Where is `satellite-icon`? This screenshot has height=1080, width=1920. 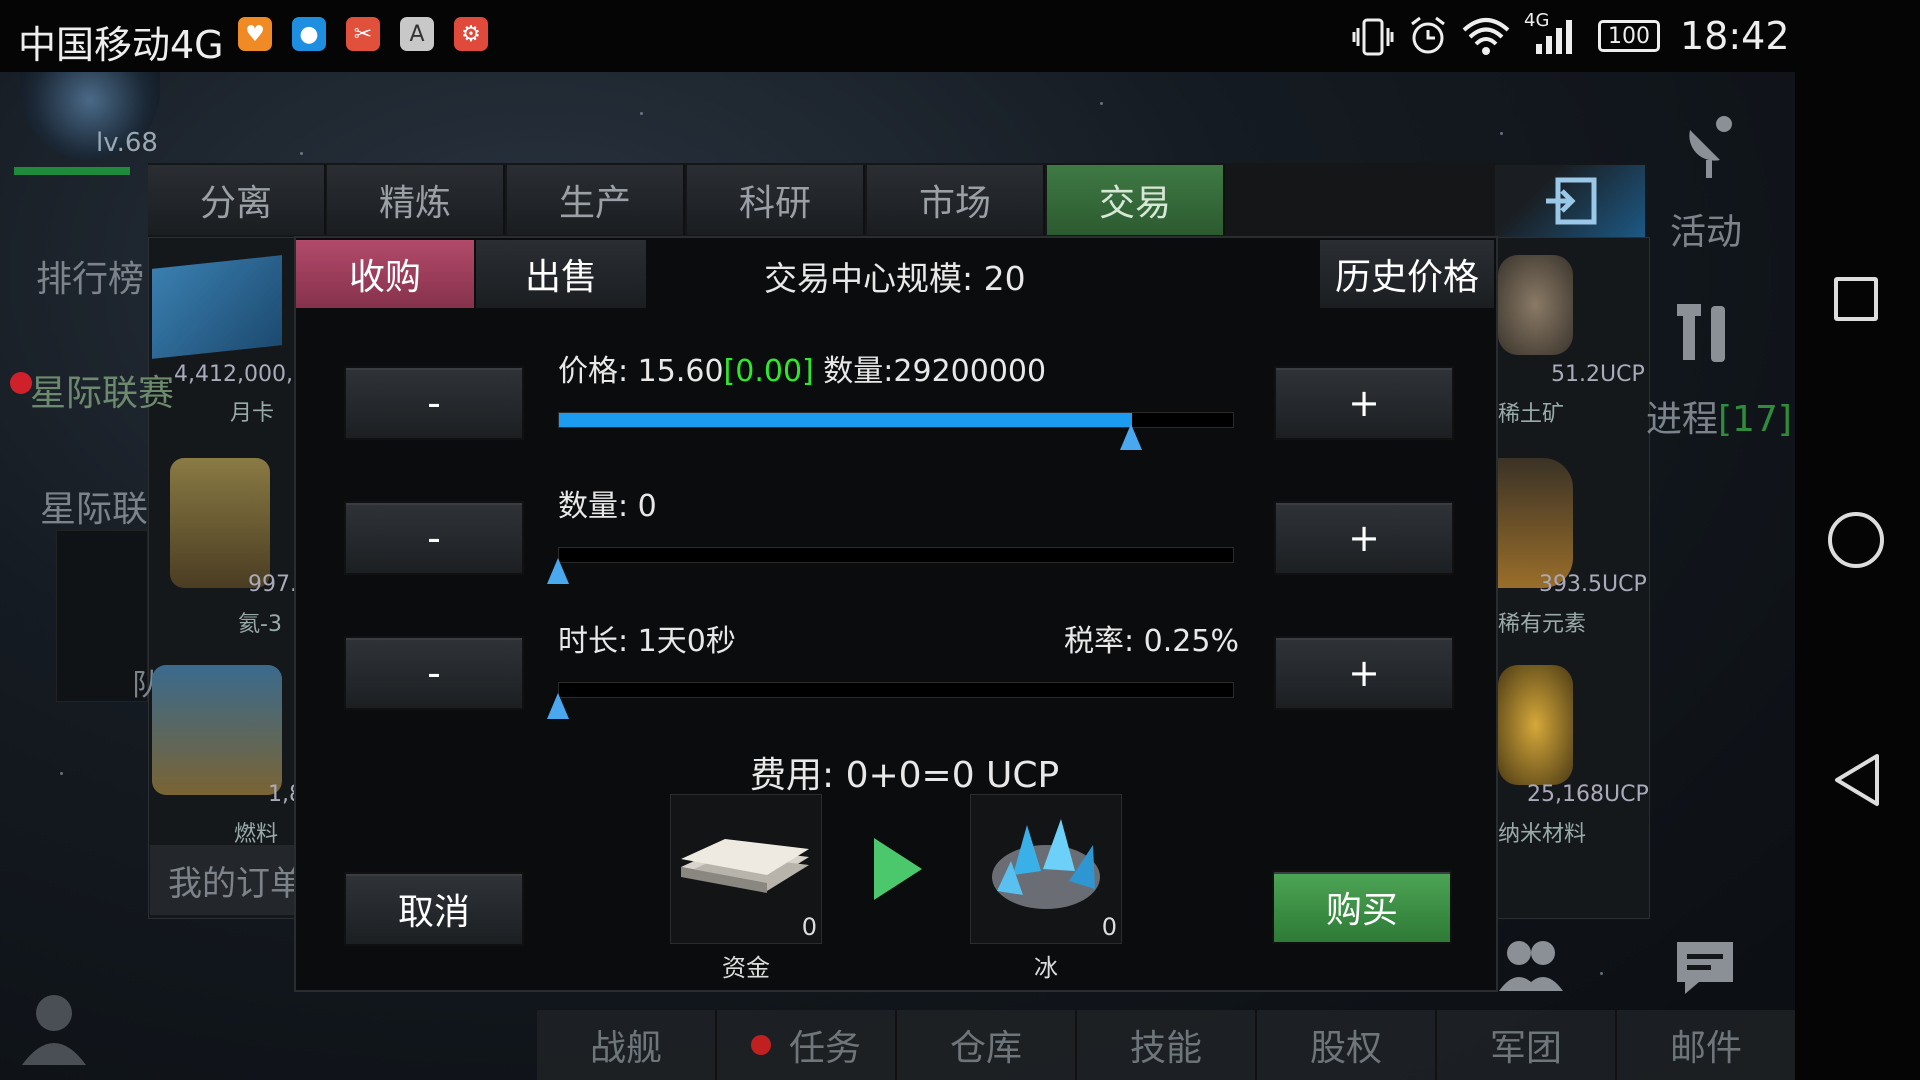 satellite-icon is located at coordinates (1710, 147).